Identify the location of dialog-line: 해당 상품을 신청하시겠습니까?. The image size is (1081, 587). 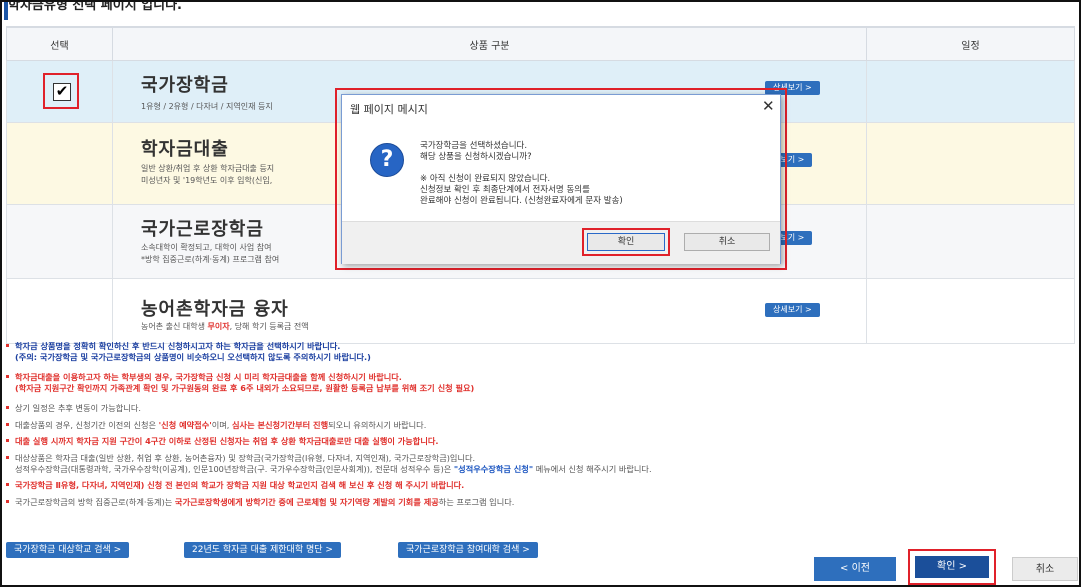
(476, 157).